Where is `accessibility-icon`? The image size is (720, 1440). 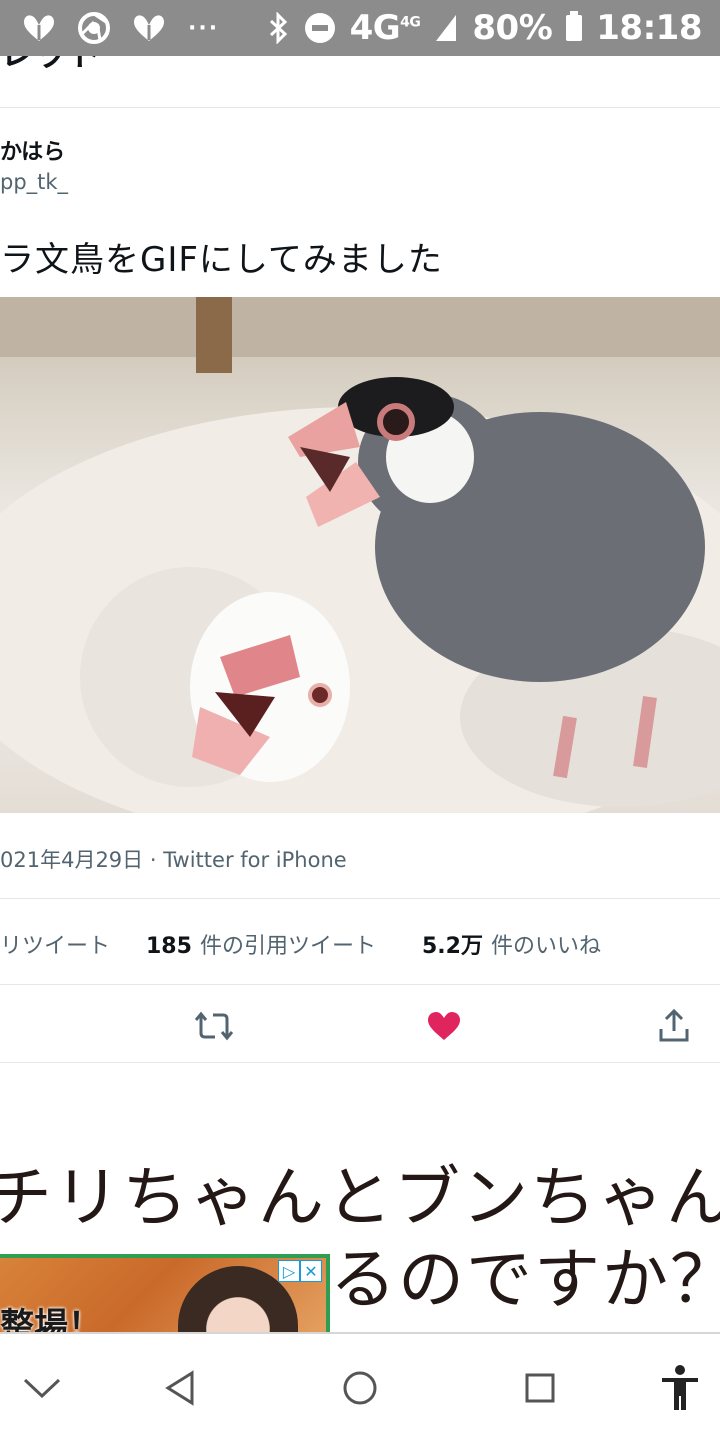
accessibility-icon is located at coordinates (680, 1388).